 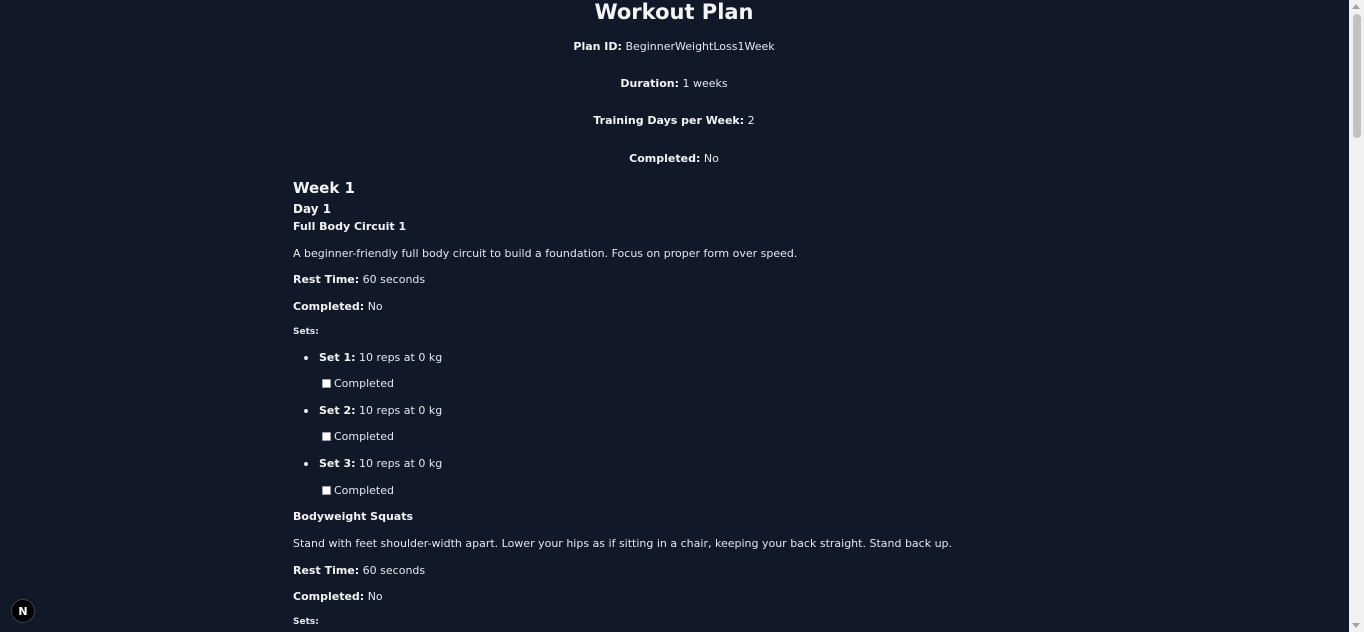 I want to click on set-label: Set 2:, so click(x=337, y=410).